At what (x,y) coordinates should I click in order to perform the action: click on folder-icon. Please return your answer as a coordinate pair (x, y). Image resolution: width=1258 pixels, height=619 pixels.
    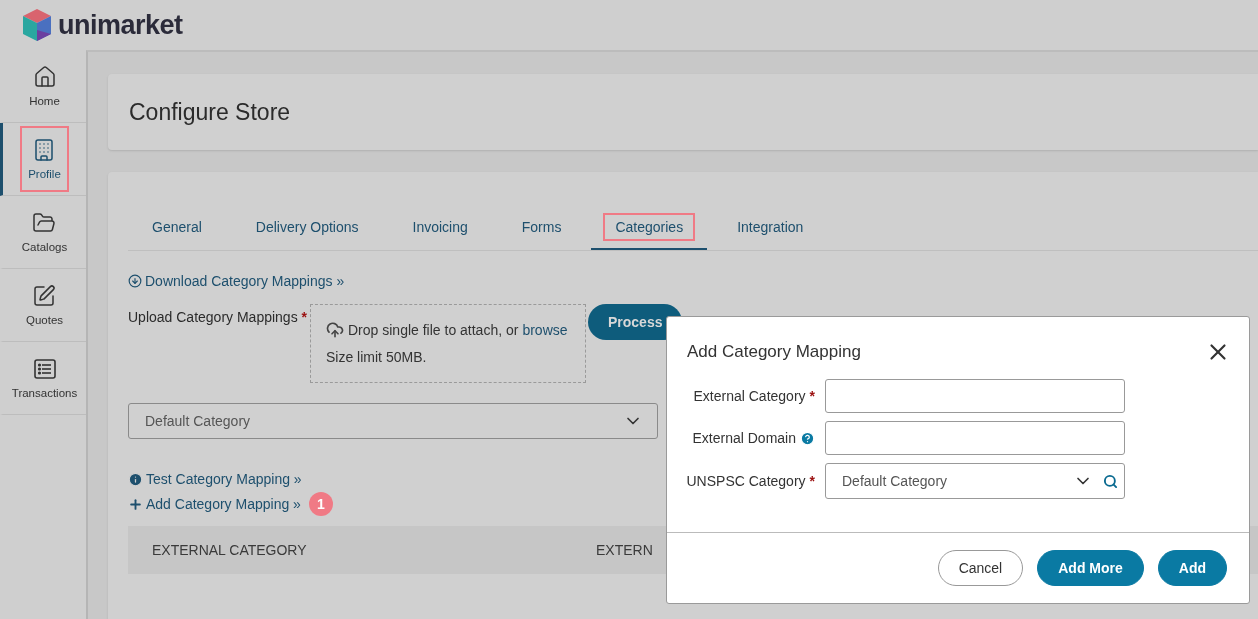
    Looking at the image, I should click on (44, 223).